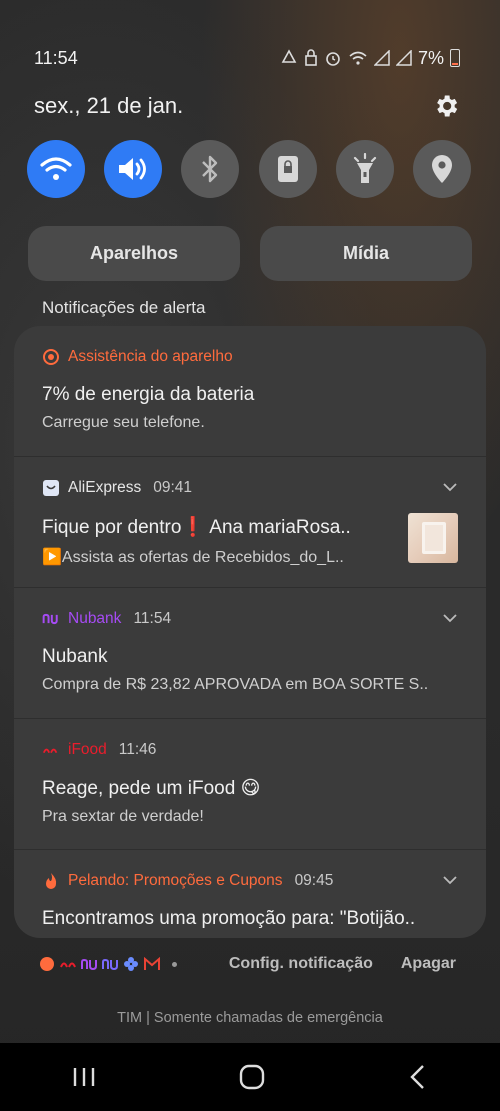 The width and height of the screenshot is (500, 1111). Describe the element at coordinates (56, 57) in the screenshot. I see `status-time: 11:54` at that location.